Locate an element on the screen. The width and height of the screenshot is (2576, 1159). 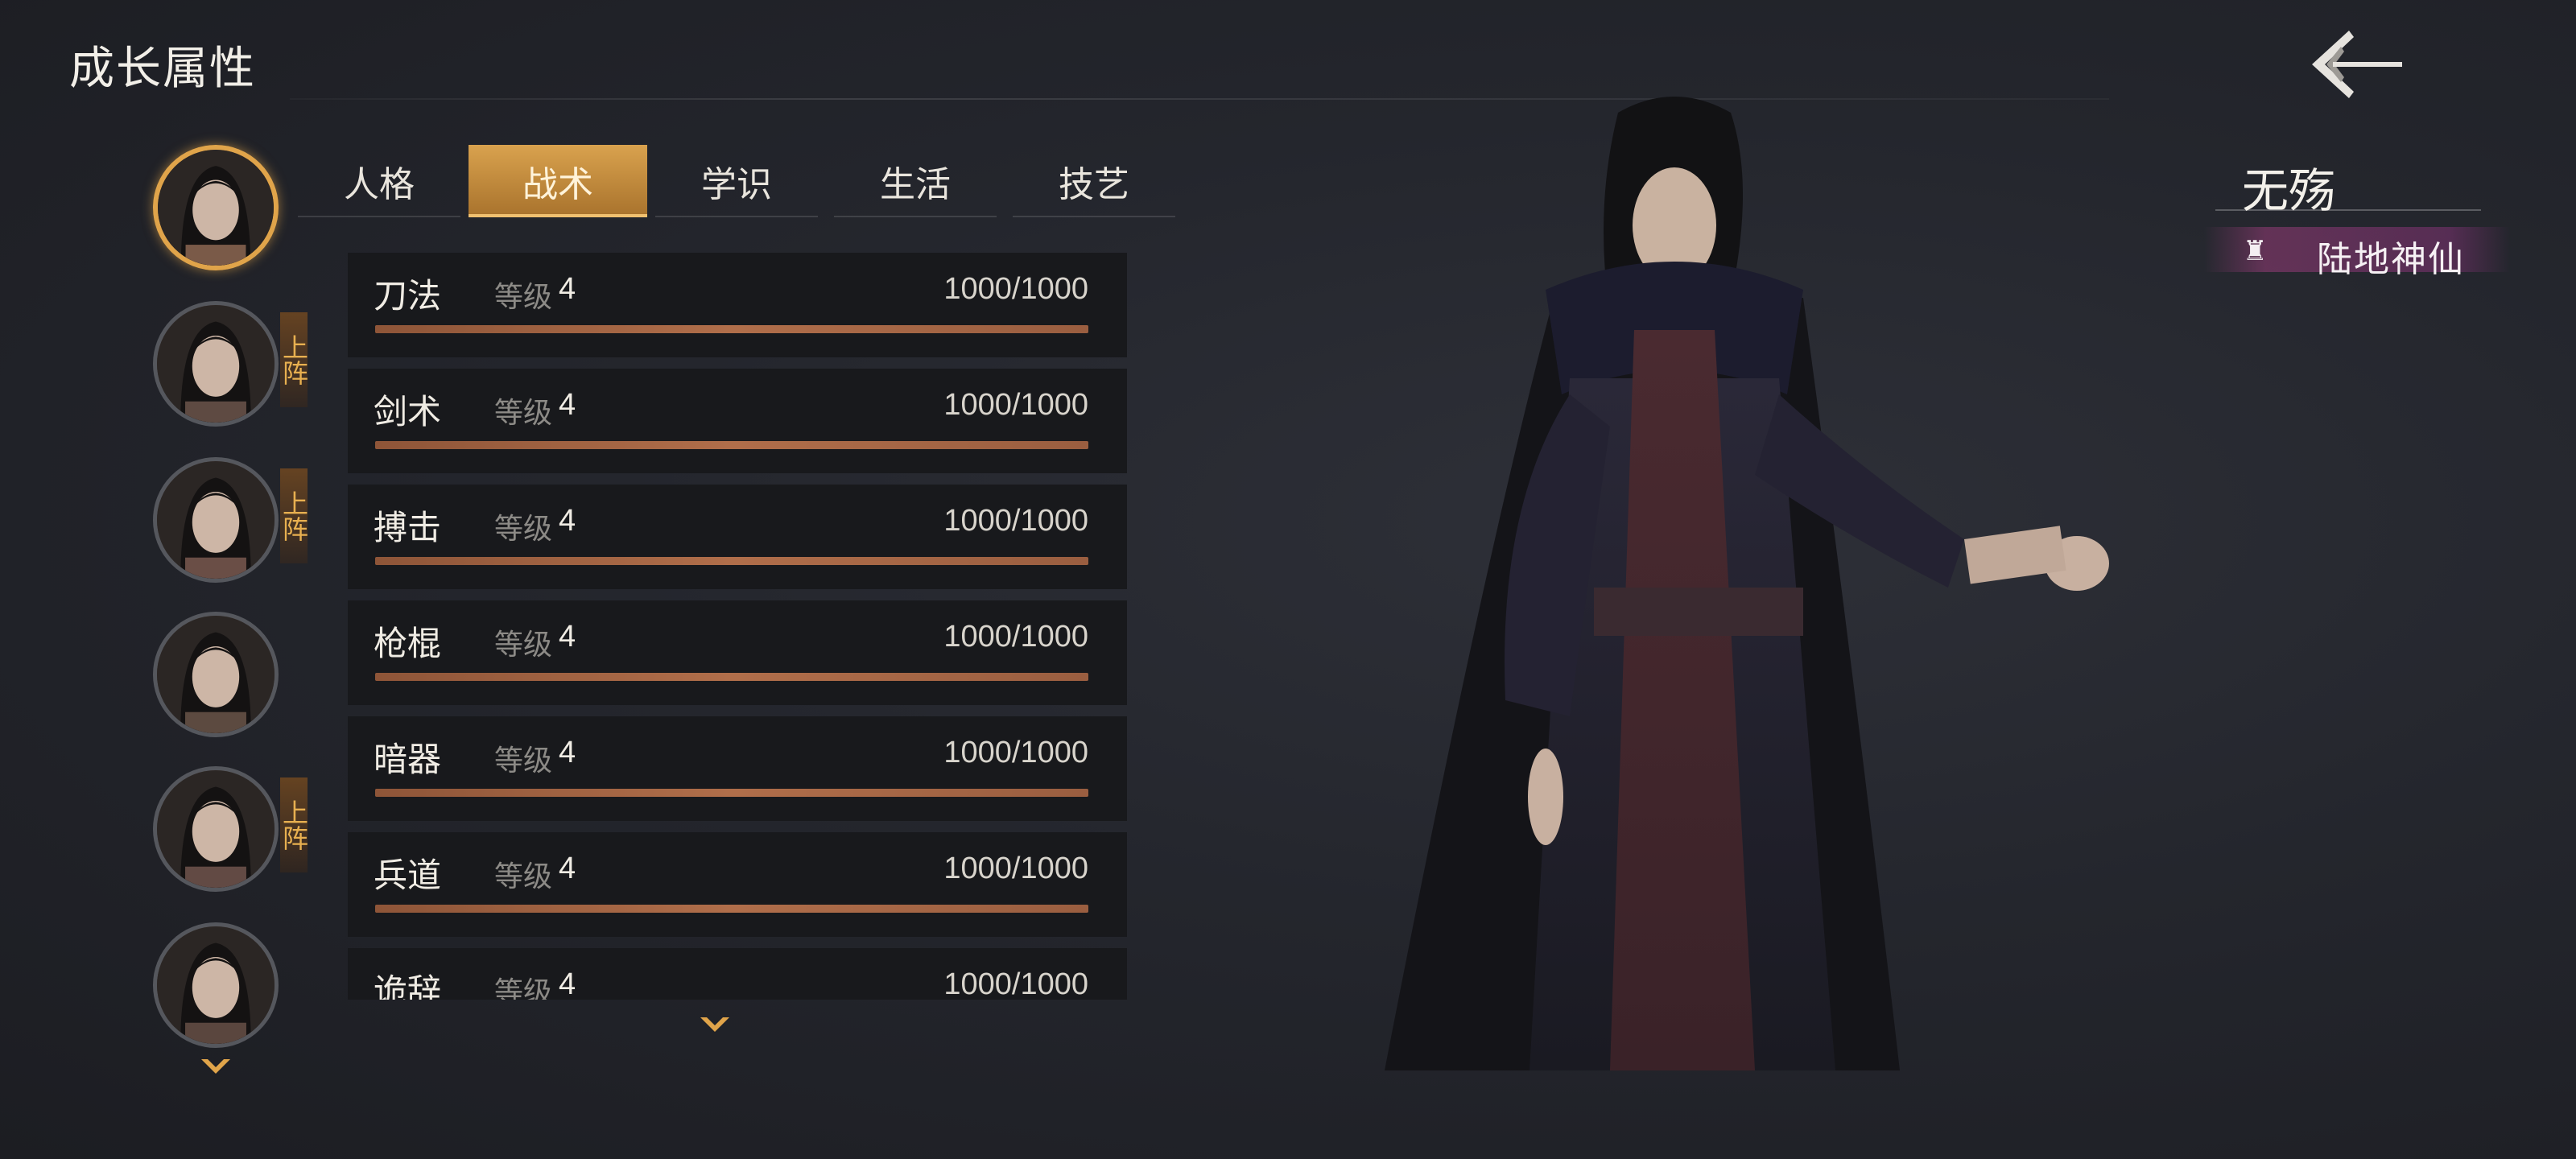
rank-badge: ♜ 陆地神仙 is located at coordinates (2357, 253).